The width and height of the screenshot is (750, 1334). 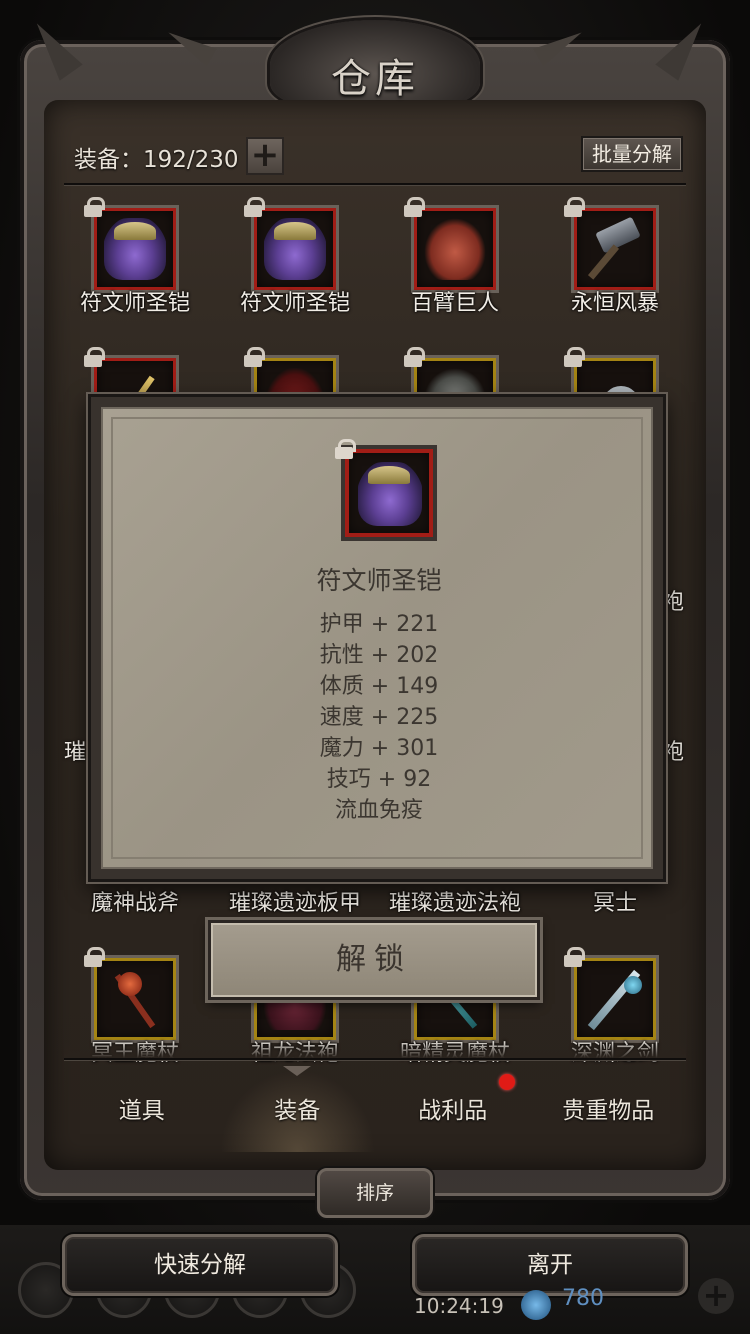 What do you see at coordinates (614, 303) in the screenshot?
I see `item-name: 永恒风暴` at bounding box center [614, 303].